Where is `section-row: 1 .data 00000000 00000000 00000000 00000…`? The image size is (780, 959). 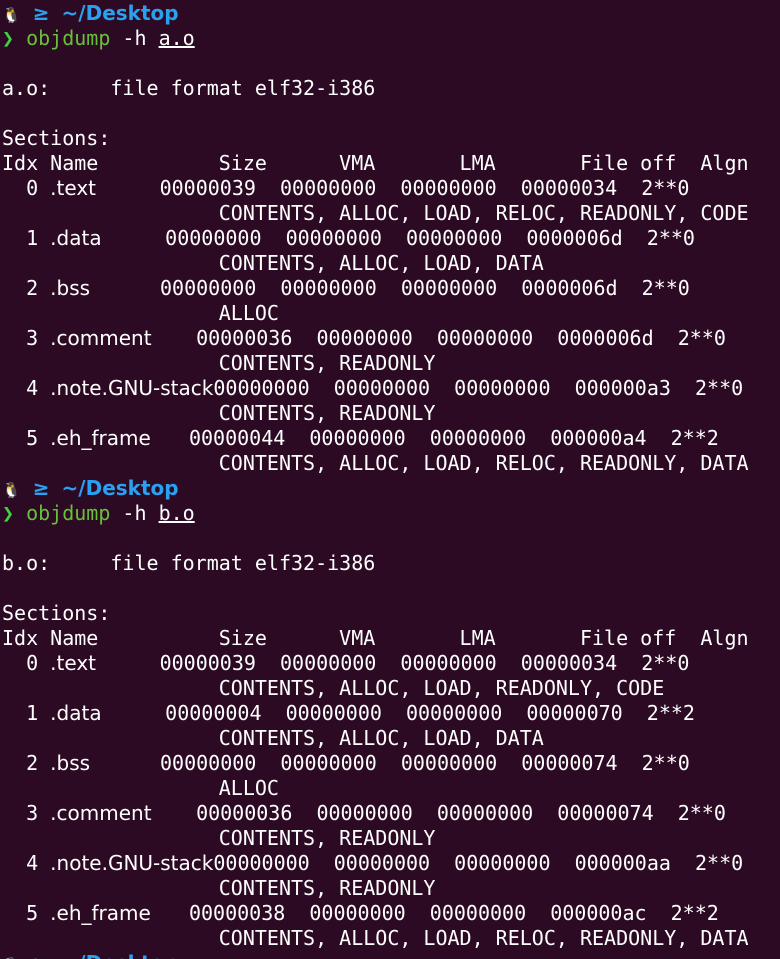 section-row: 1 .data 00000000 00000000 00000000 00000… is located at coordinates (348, 238).